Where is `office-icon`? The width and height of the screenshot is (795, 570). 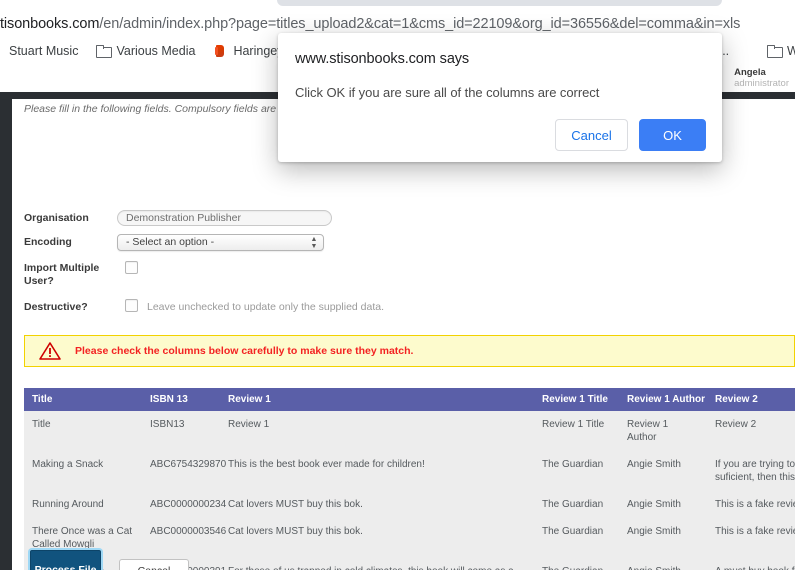
office-icon is located at coordinates (220, 51).